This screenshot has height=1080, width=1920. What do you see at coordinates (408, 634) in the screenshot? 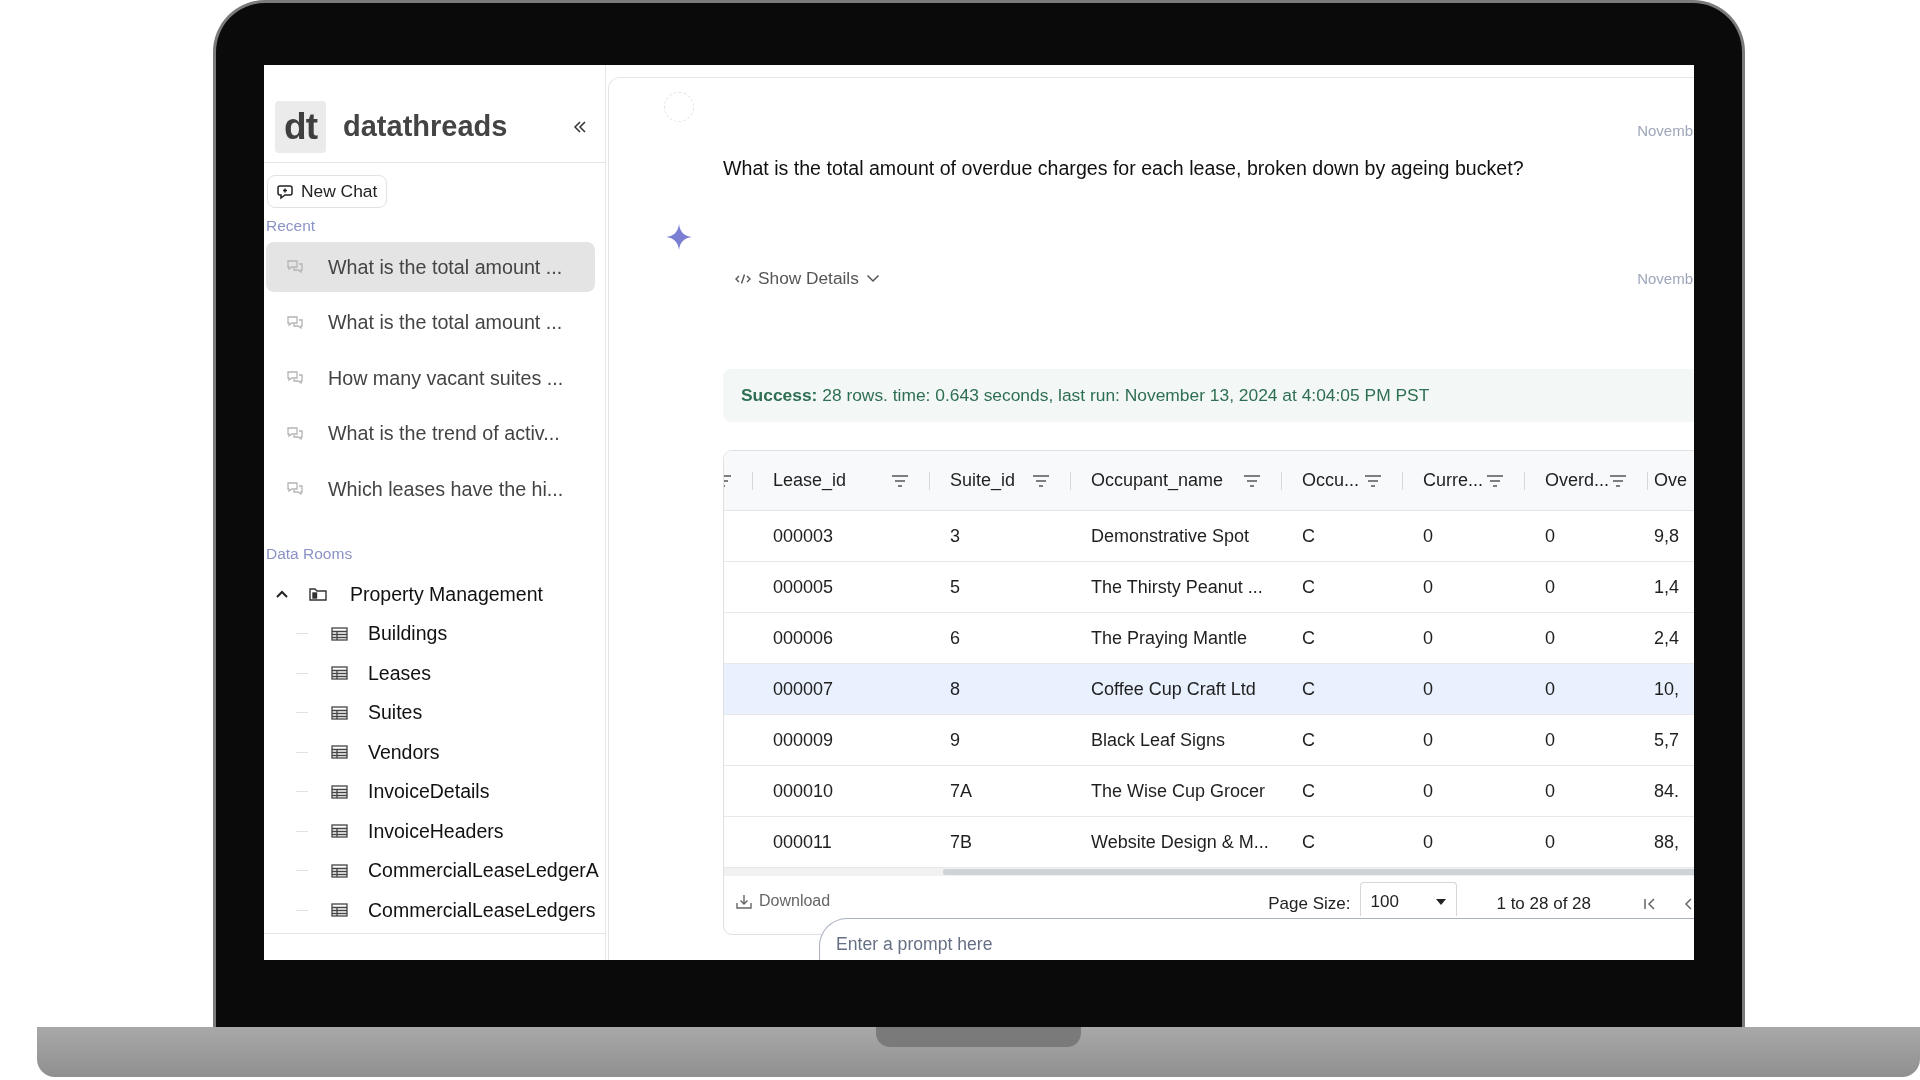
I see `table-name: Buildings` at bounding box center [408, 634].